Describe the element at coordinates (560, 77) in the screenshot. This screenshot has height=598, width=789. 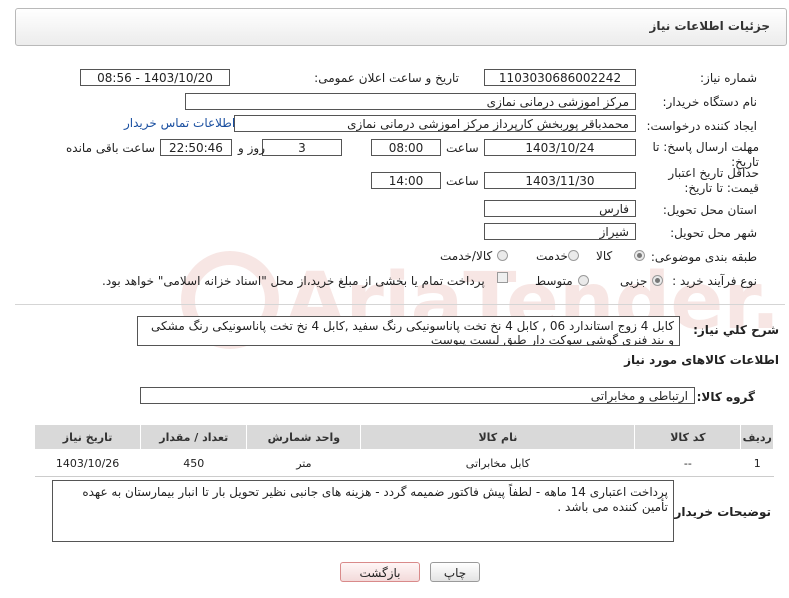
I see `need-number-field: 1103030686002242` at that location.